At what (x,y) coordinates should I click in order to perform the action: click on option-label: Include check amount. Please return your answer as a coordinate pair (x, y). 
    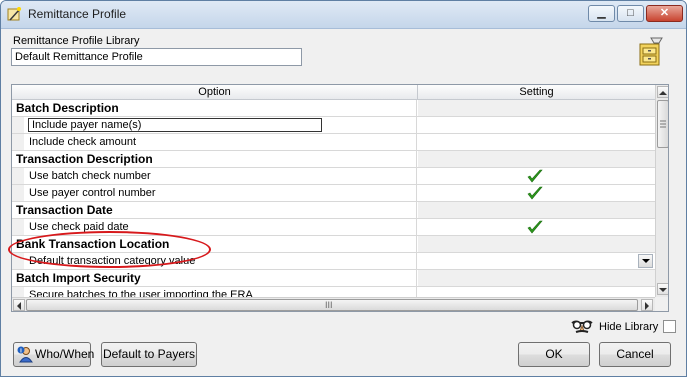
    Looking at the image, I should click on (83, 142).